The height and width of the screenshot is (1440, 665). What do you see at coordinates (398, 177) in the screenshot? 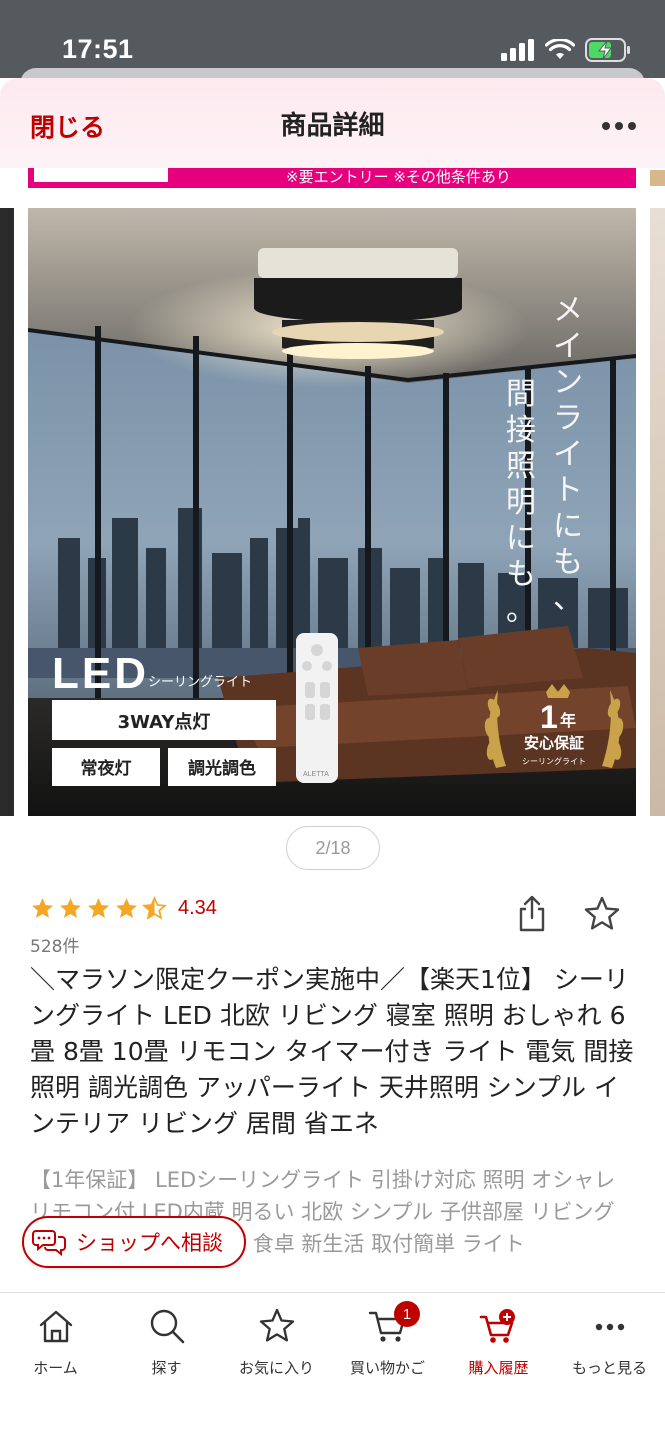
I see `promo-banner-text: ※要エントリー ※その他条件あり` at bounding box center [398, 177].